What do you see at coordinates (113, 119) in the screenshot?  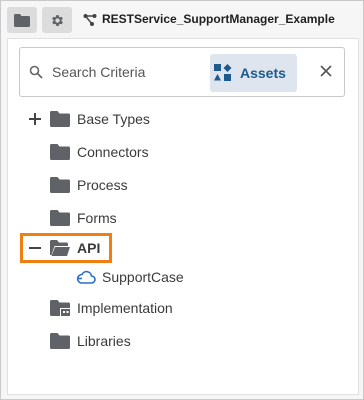 I see `tree-item-label: Base Types` at bounding box center [113, 119].